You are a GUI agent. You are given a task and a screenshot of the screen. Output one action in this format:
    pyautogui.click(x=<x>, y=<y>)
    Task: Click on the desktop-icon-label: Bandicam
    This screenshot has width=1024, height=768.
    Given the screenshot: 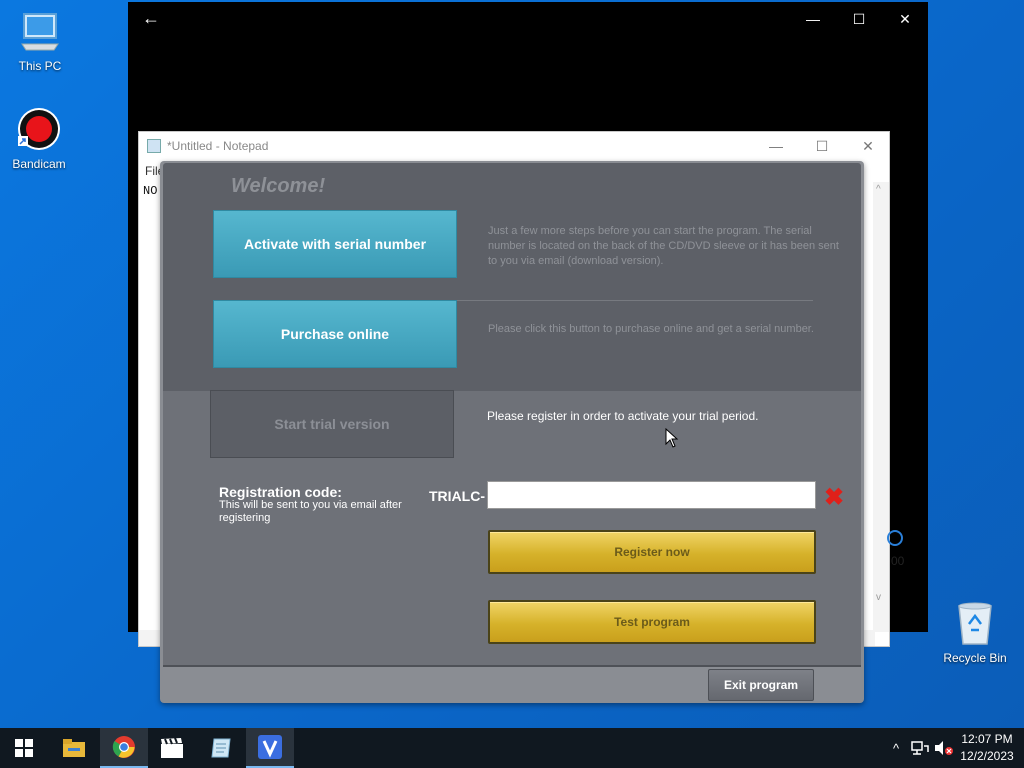 What is the action you would take?
    pyautogui.click(x=39, y=164)
    